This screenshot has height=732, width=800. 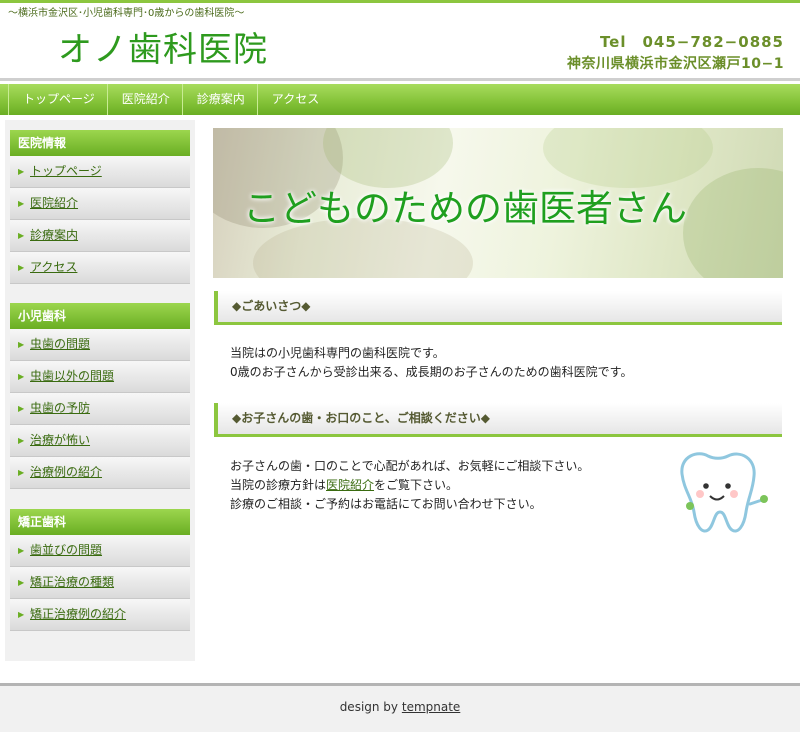 What do you see at coordinates (293, 99) in the screenshot?
I see `nav-item-access: アクセス` at bounding box center [293, 99].